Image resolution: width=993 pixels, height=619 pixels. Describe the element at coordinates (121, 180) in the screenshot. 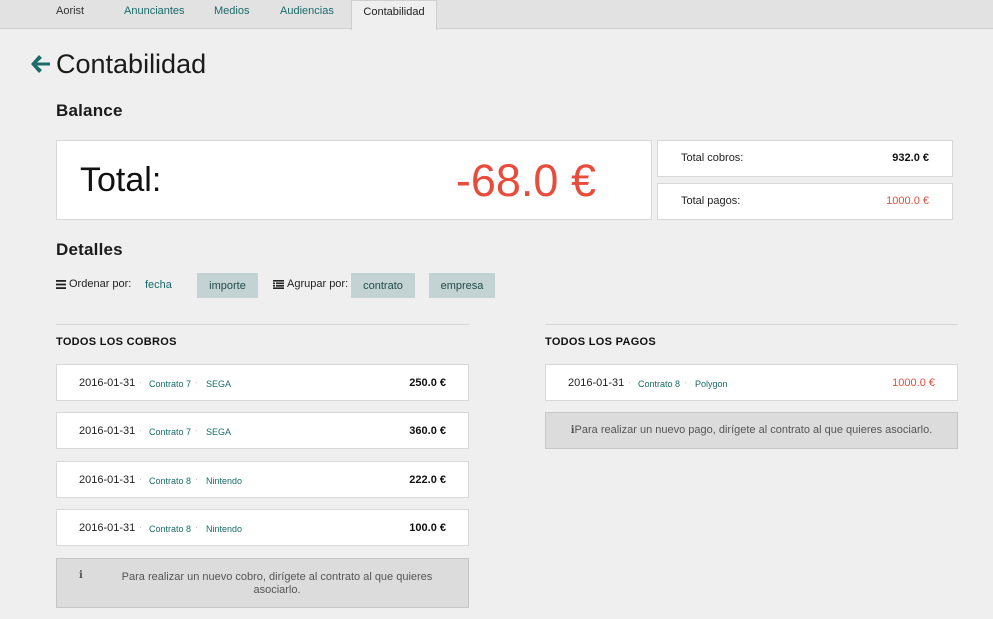

I see `total-label: Total:` at that location.